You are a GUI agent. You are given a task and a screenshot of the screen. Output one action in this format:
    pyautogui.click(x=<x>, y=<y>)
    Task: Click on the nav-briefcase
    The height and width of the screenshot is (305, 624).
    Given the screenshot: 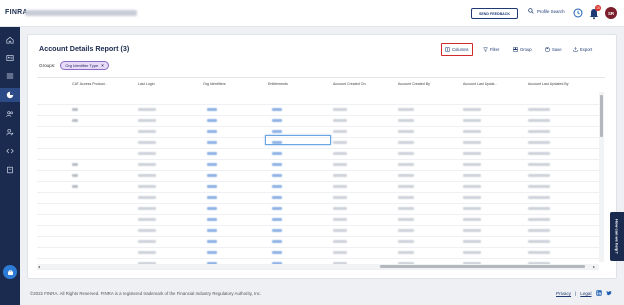 What is the action you would take?
    pyautogui.click(x=10, y=272)
    